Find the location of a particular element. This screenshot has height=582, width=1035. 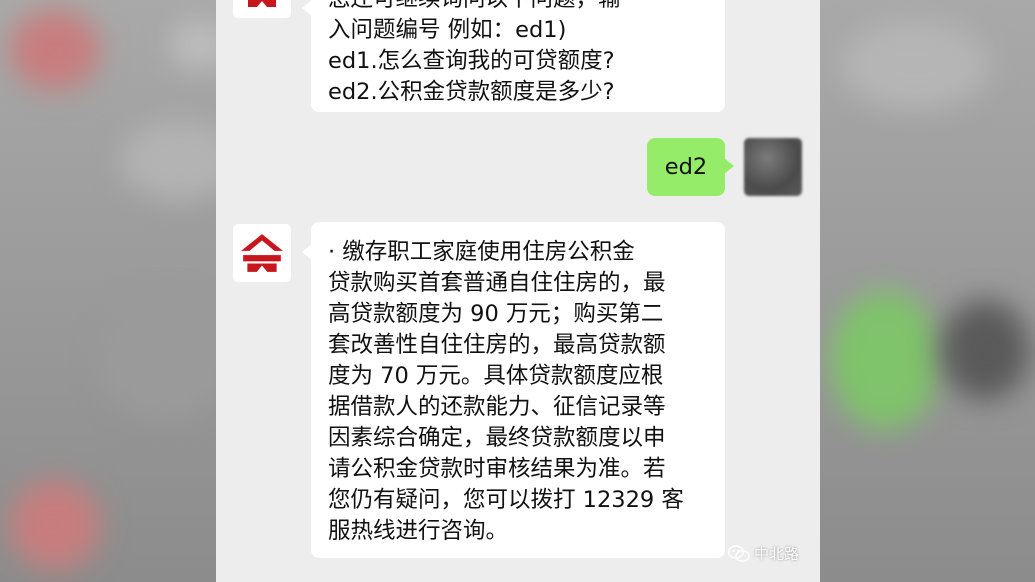

message-line: · 缴存职工家庭使用住房公积金 is located at coordinates (481, 252).